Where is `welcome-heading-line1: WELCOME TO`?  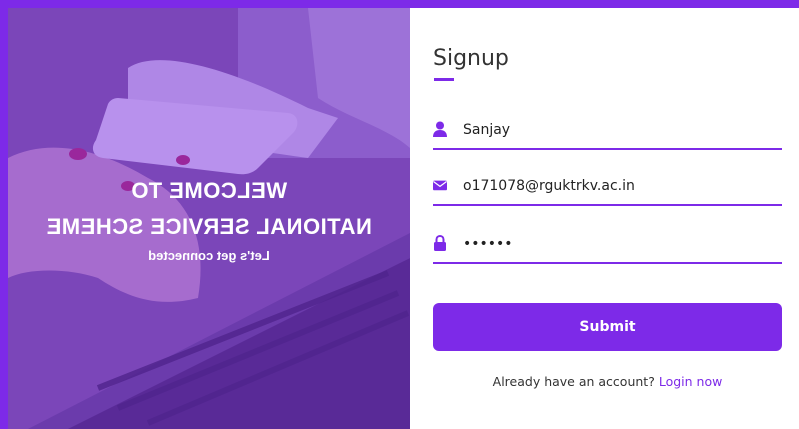 welcome-heading-line1: WELCOME TO is located at coordinates (209, 190).